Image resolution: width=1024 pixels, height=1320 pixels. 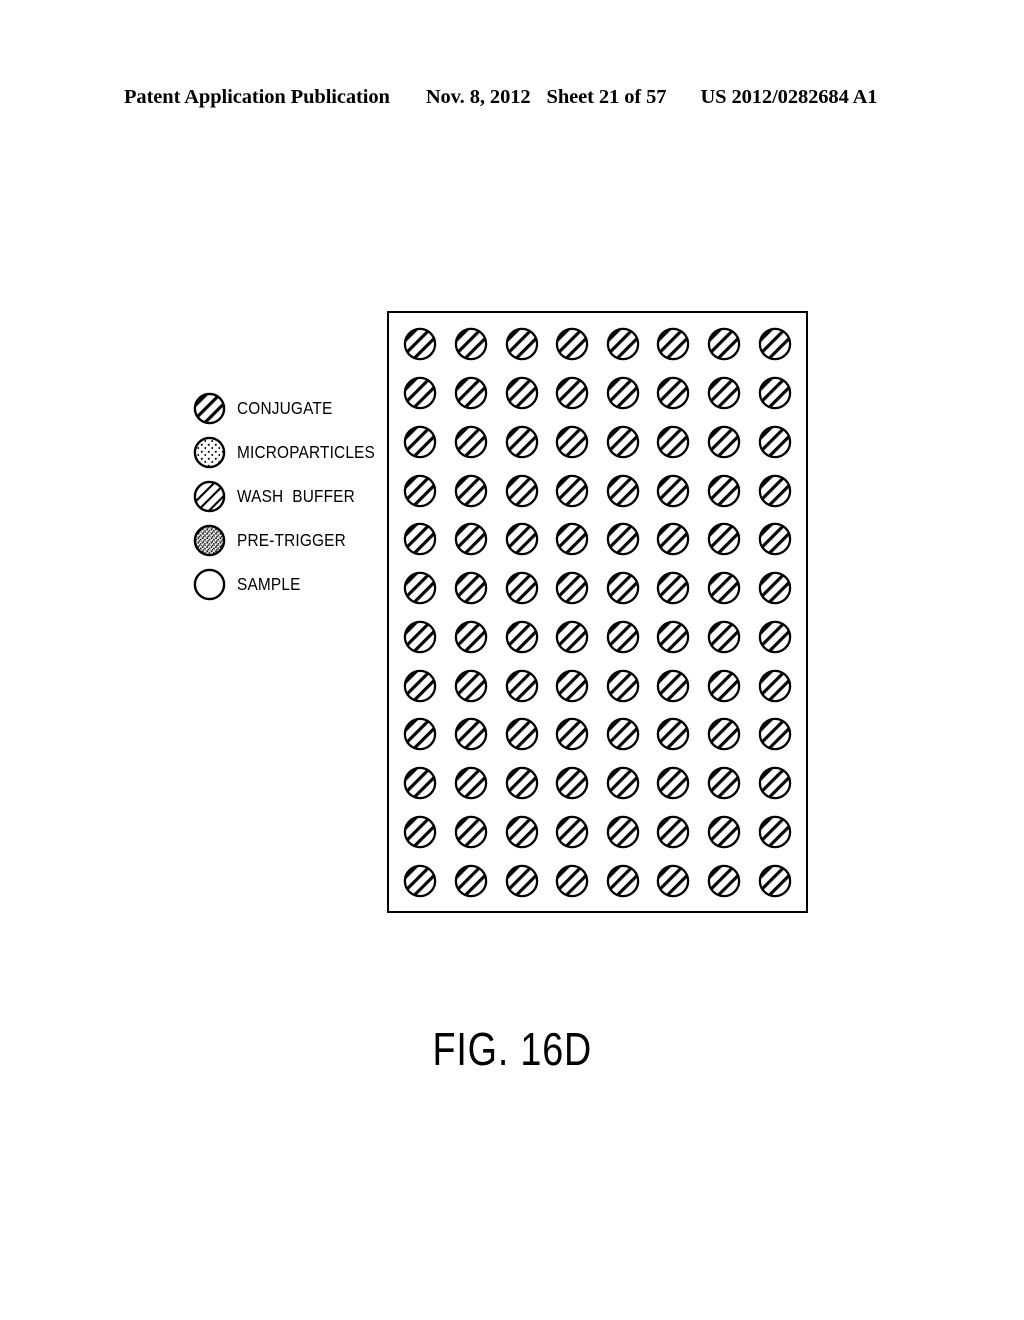 I want to click on legend-item-pre-trigger: PRE-TRIGGER, so click(x=288, y=540).